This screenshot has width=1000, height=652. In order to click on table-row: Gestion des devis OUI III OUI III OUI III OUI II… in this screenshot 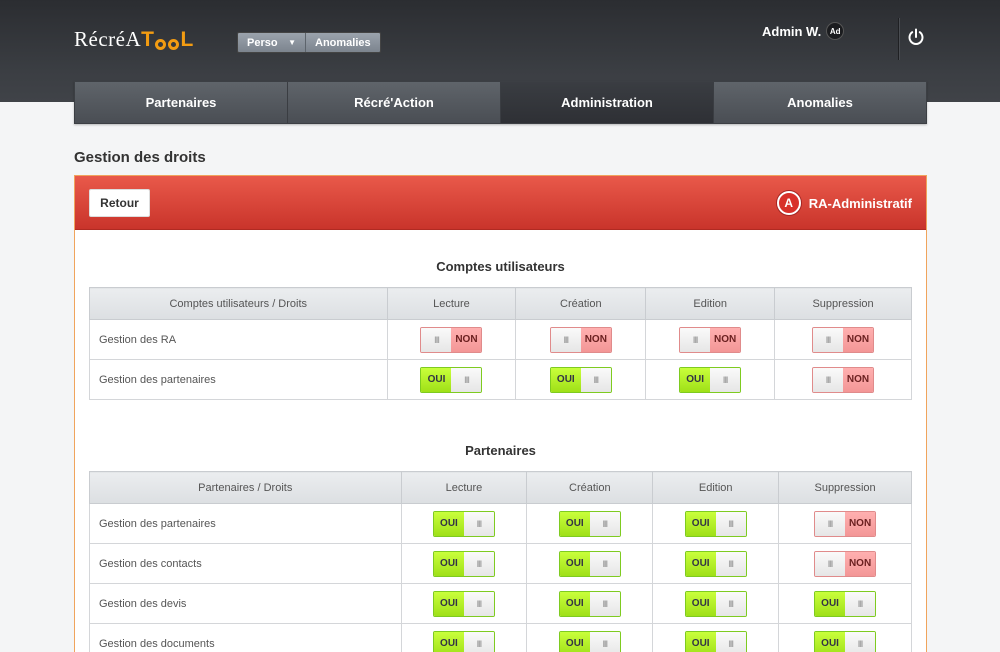, I will do `click(500, 603)`.